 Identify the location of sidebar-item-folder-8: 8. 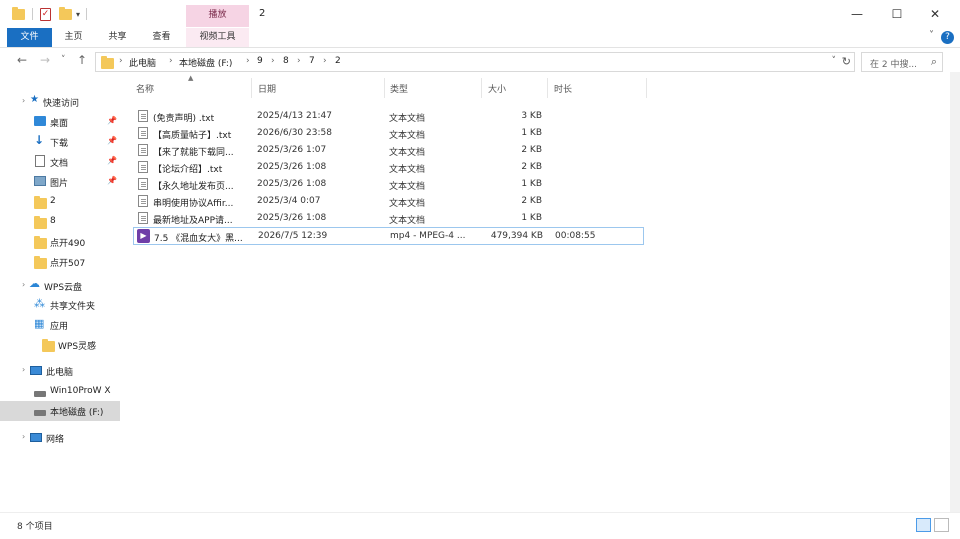
(60, 222).